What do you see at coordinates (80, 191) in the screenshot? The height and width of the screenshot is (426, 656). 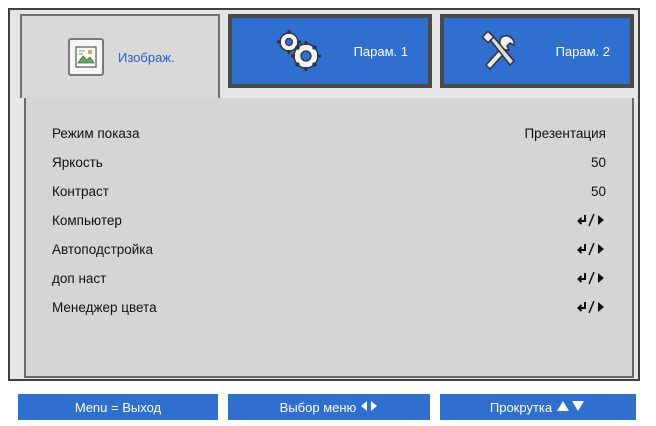 I see `menu-item-label: Контраст` at bounding box center [80, 191].